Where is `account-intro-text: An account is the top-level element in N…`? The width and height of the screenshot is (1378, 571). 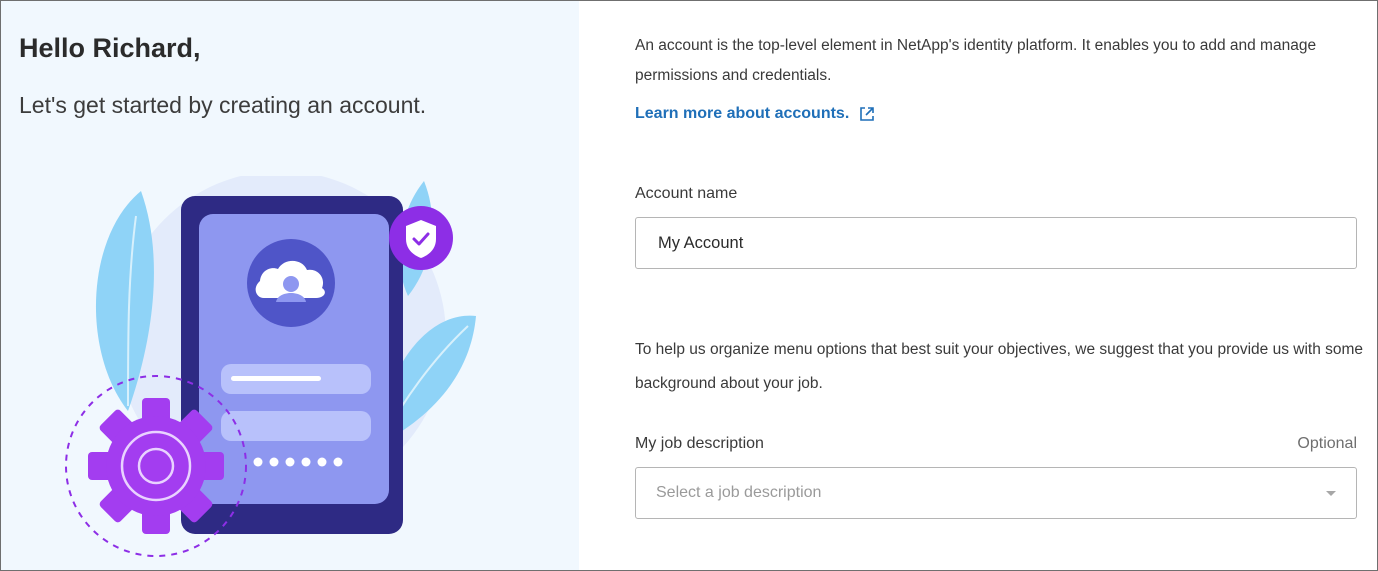 account-intro-text: An account is the top-level element in N… is located at coordinates (976, 60).